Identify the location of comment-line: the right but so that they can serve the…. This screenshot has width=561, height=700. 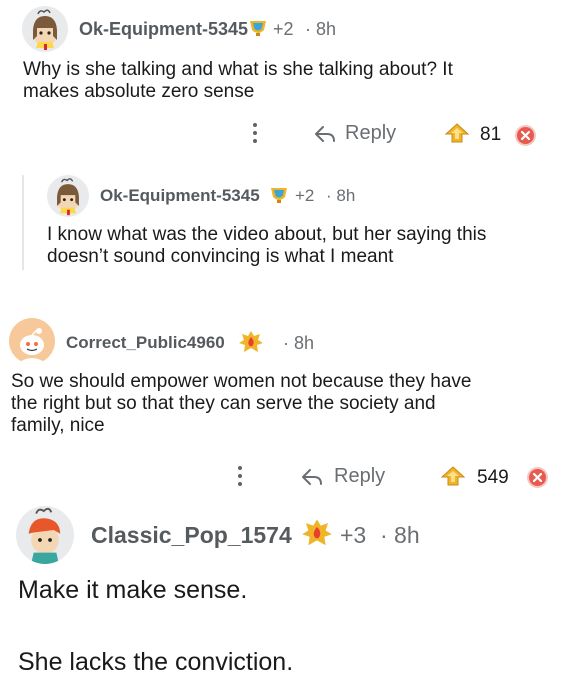
(223, 404).